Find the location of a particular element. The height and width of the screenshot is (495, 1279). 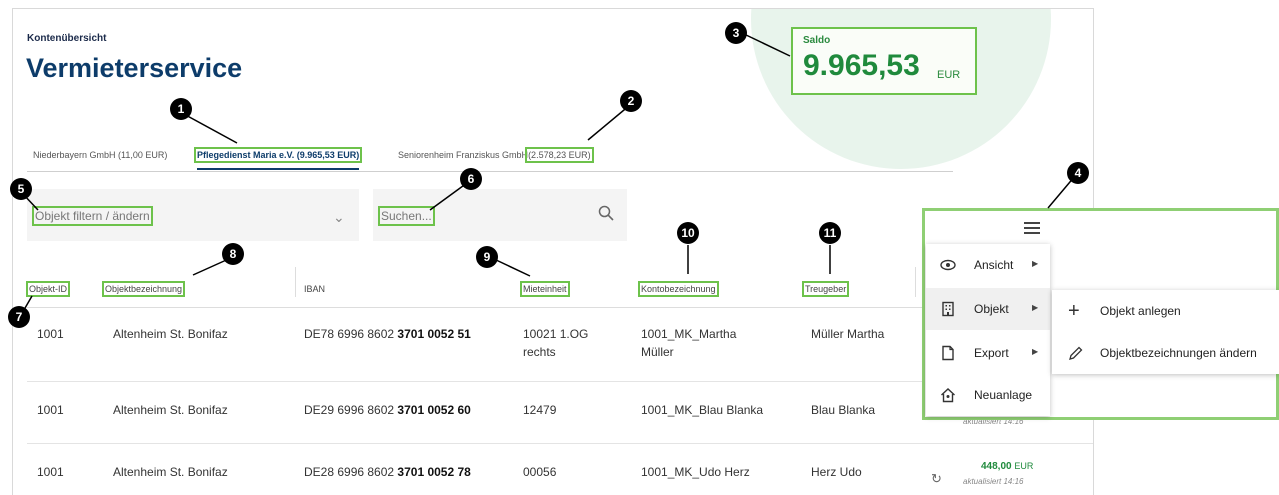

cell-iban: DE78 6996 8602 3701 0052 51 is located at coordinates (387, 334).